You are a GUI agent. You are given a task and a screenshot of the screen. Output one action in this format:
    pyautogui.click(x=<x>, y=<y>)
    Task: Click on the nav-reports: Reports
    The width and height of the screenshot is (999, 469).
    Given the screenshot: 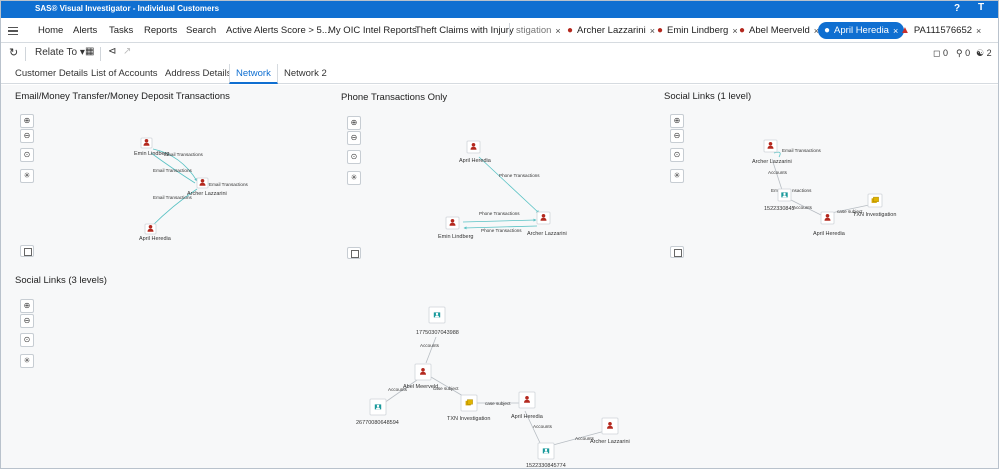 What is the action you would take?
    pyautogui.click(x=160, y=30)
    